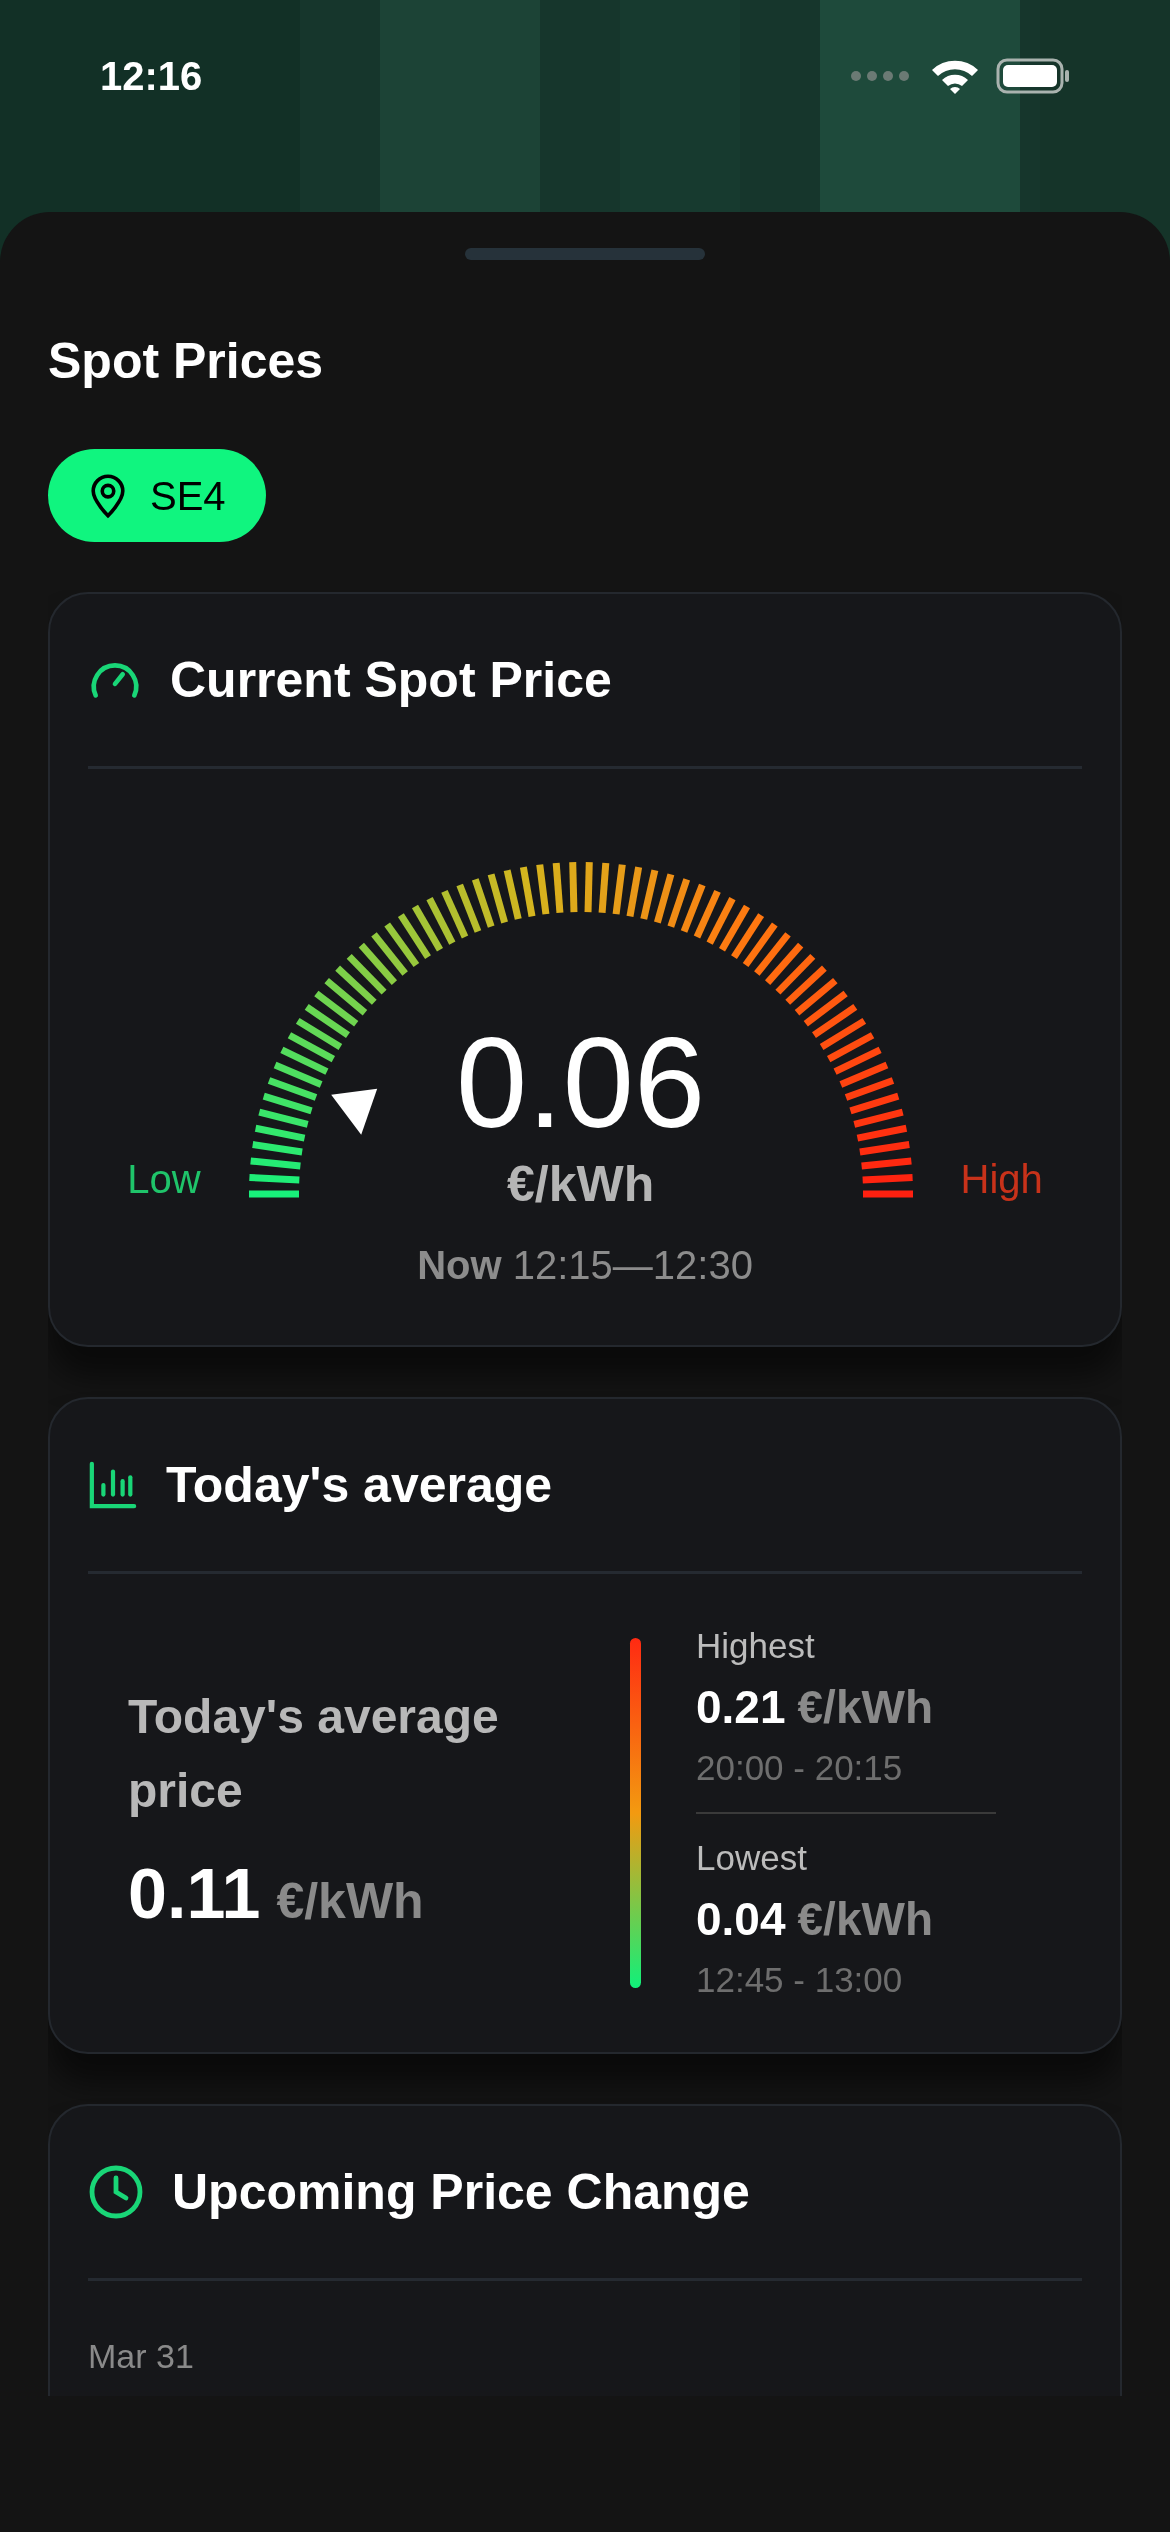 This screenshot has width=1170, height=2532. What do you see at coordinates (752, 1858) in the screenshot?
I see `extreme-label: Lowest` at bounding box center [752, 1858].